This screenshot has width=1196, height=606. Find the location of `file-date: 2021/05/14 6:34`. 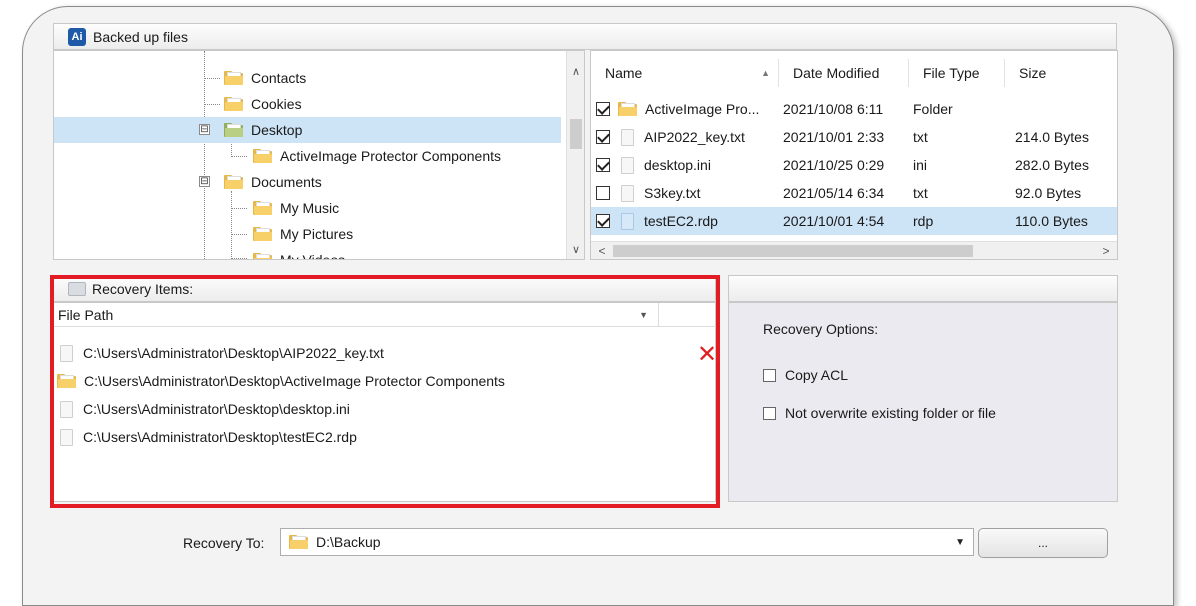

file-date: 2021/05/14 6:34 is located at coordinates (834, 193).